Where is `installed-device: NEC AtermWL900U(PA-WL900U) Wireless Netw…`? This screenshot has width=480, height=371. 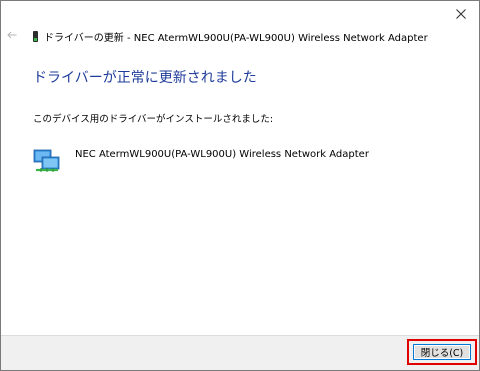 installed-device: NEC AtermWL900U(PA-WL900U) Wireless Netw… is located at coordinates (201, 160).